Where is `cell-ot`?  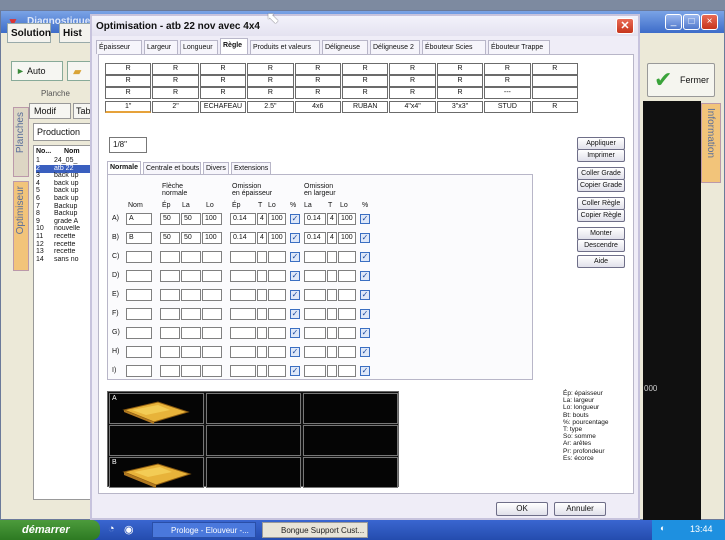 cell-ot is located at coordinates (262, 314).